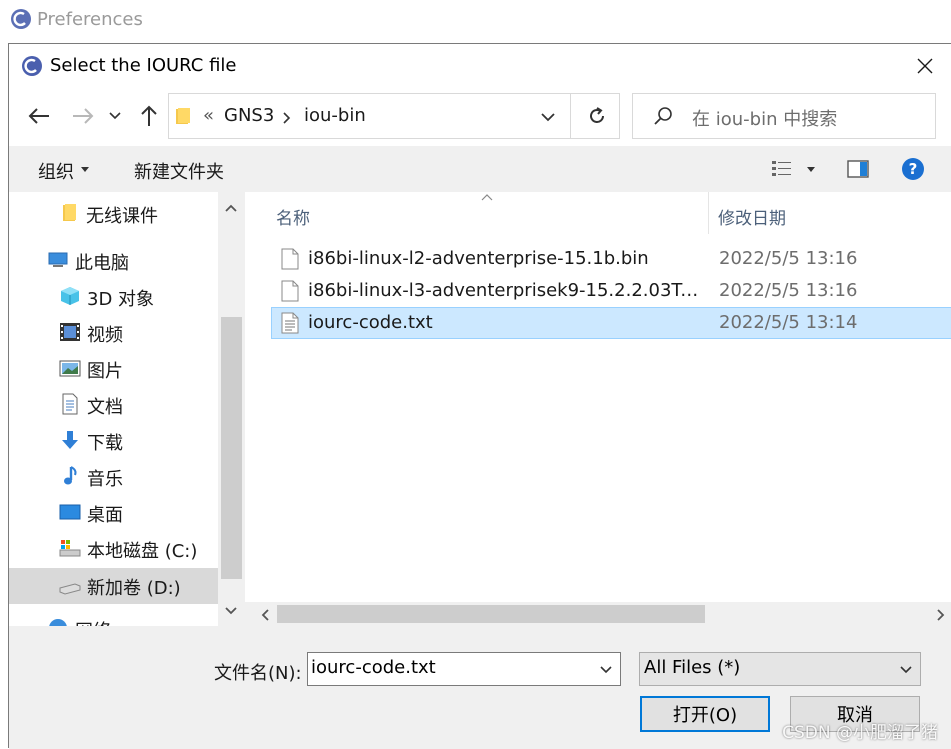  I want to click on file-row-selected: iourc-code.txt 2022/5/5 13:14, so click(611, 323).